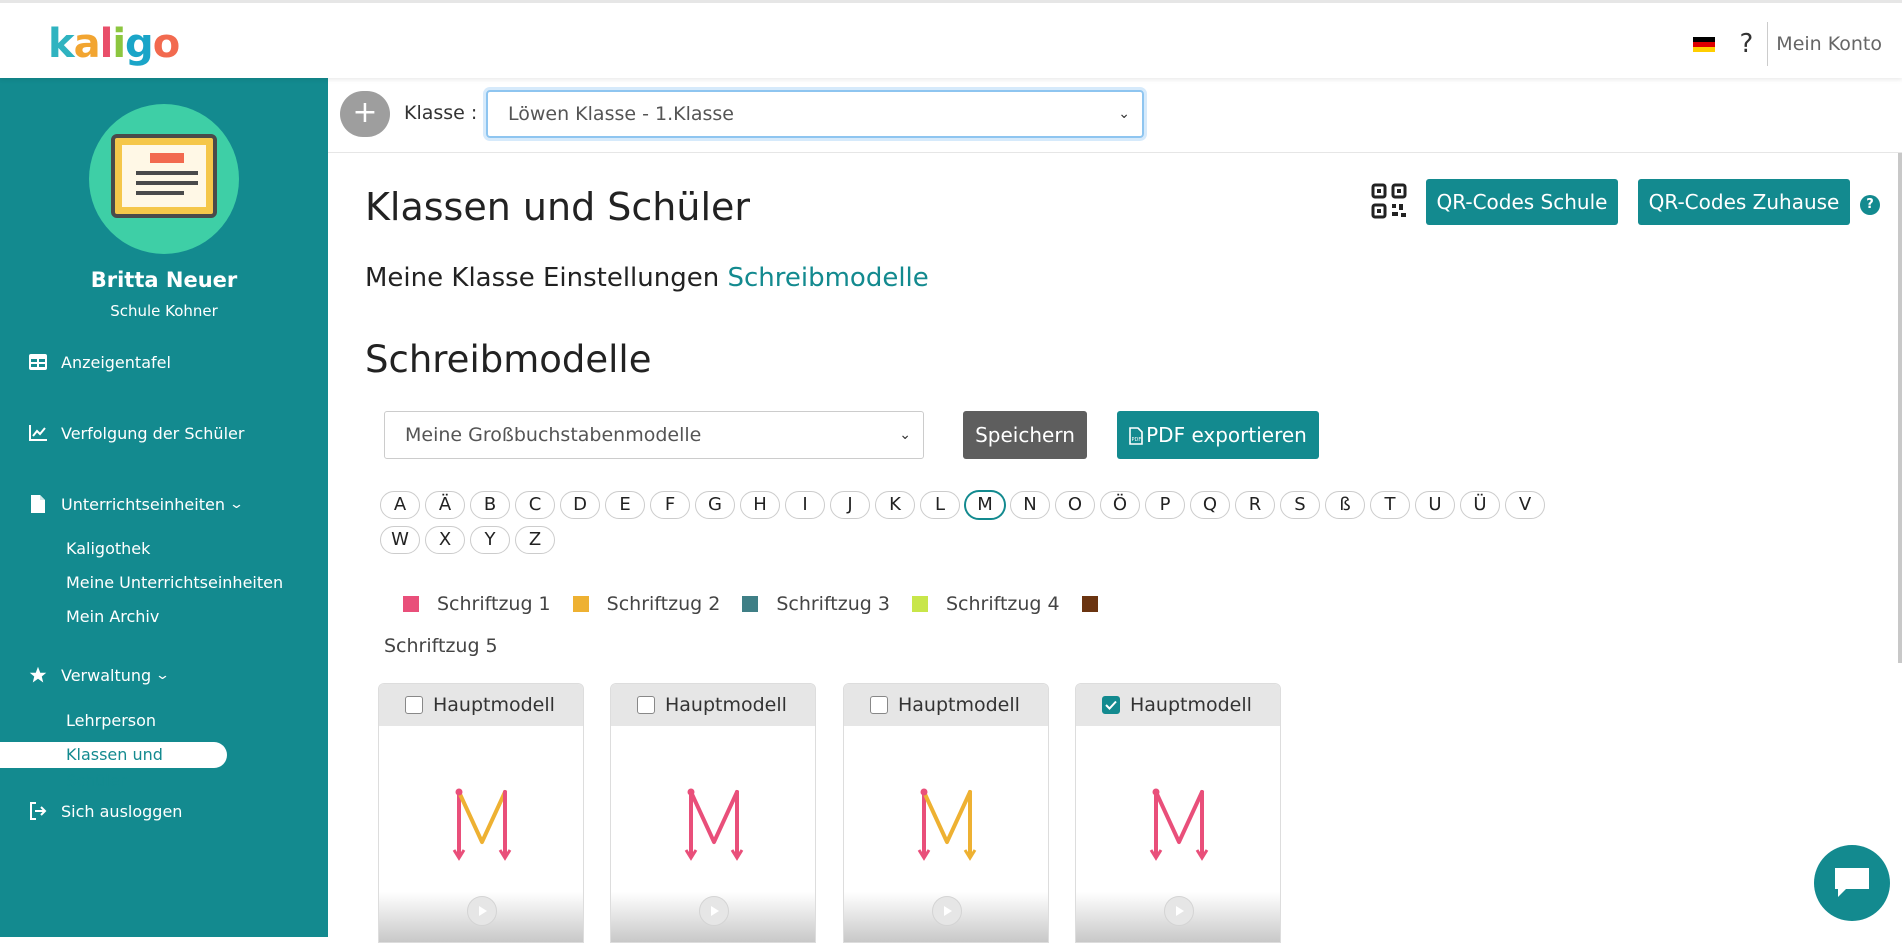 Image resolution: width=1902 pixels, height=943 pixels. I want to click on breadcrumb-link: Schreibmodelle, so click(827, 278).